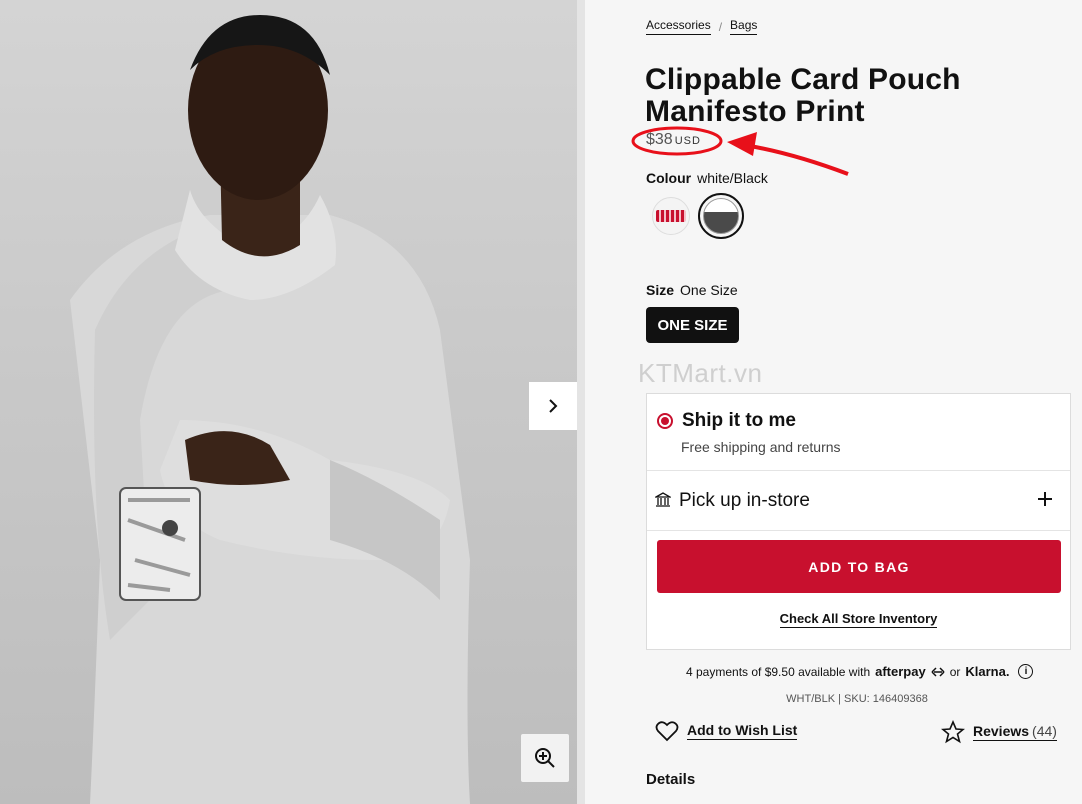 The image size is (1082, 804). Describe the element at coordinates (670, 779) in the screenshot. I see `details-heading: Details` at that location.